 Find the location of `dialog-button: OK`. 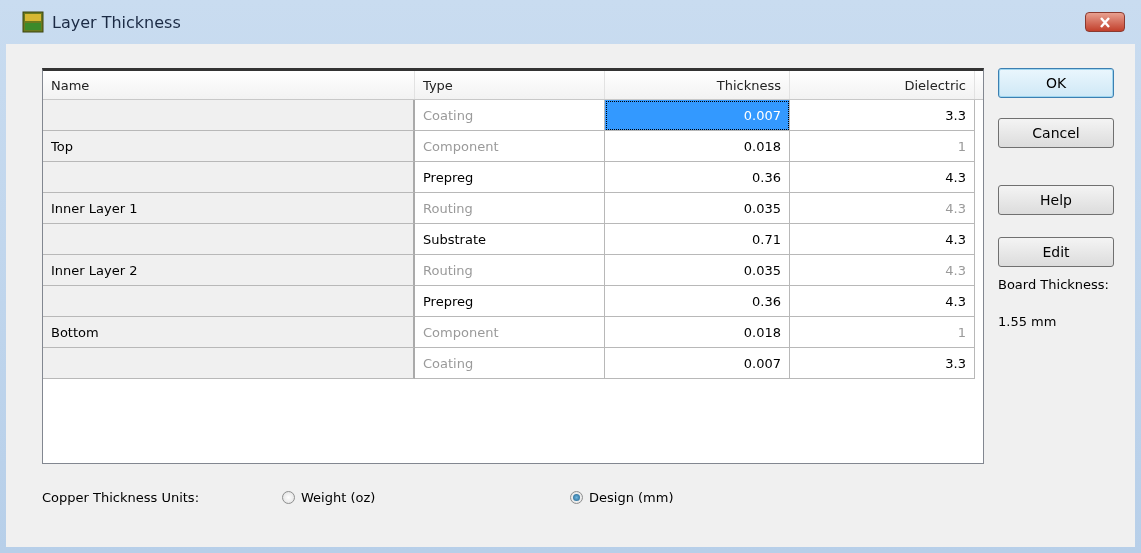

dialog-button: OK is located at coordinates (1056, 83).